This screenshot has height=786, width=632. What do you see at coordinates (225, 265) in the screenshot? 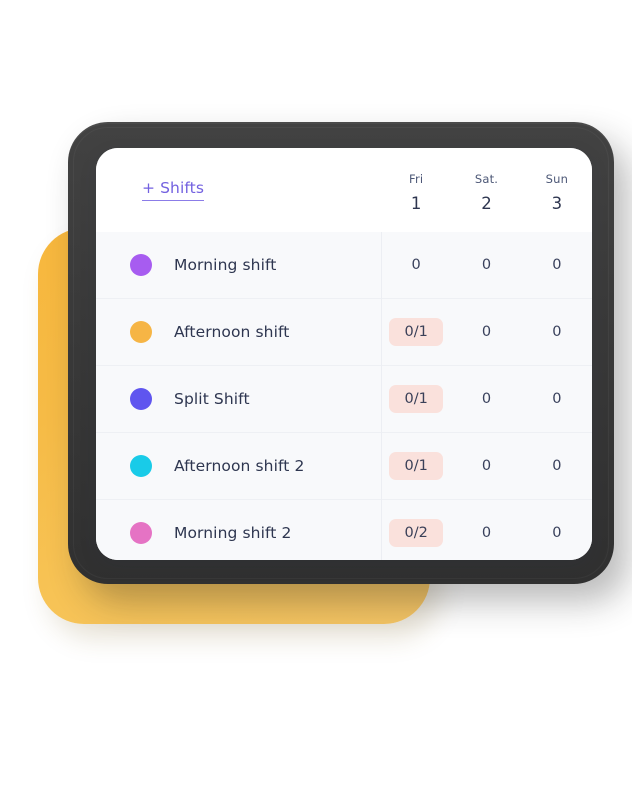
I see `shift-name-label: Morning shift` at bounding box center [225, 265].